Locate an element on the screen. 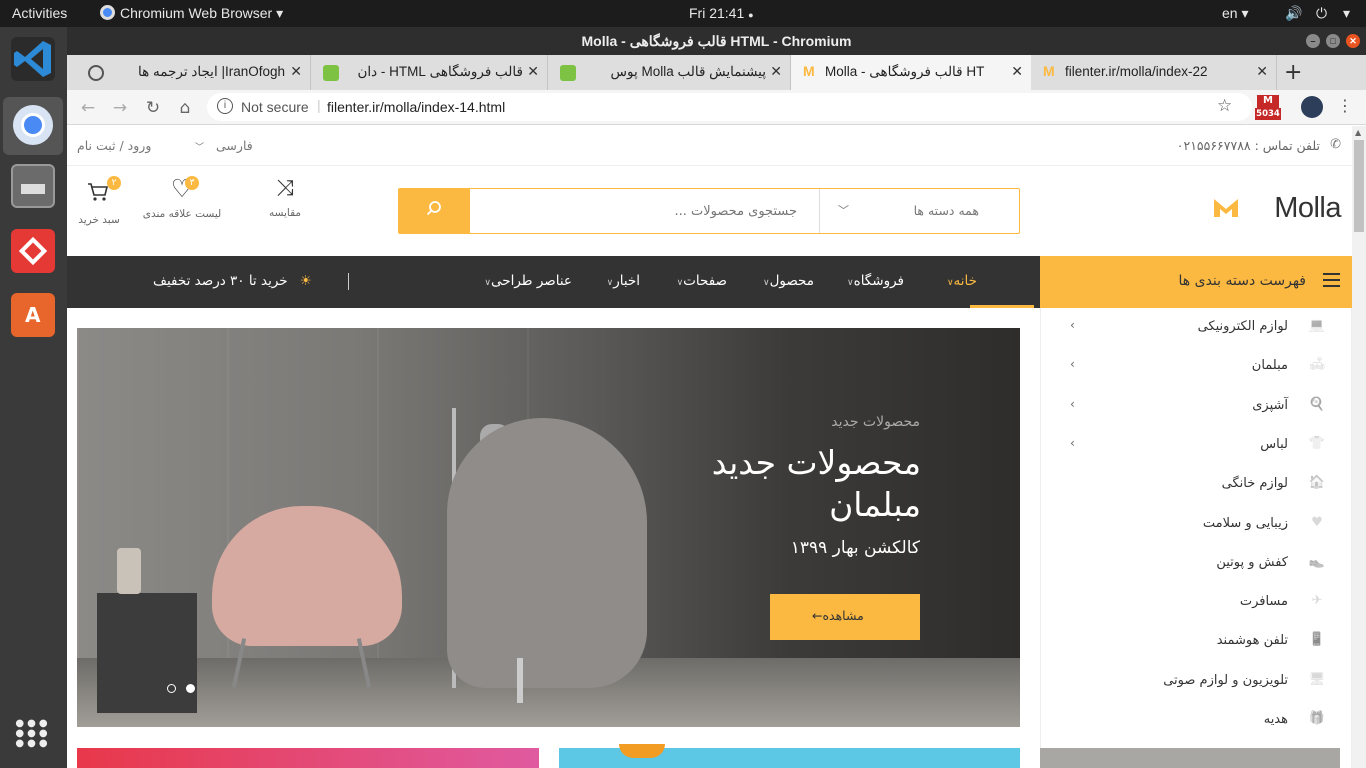  categories-toggle: فهرست دسته بندی ها is located at coordinates (1196, 282).